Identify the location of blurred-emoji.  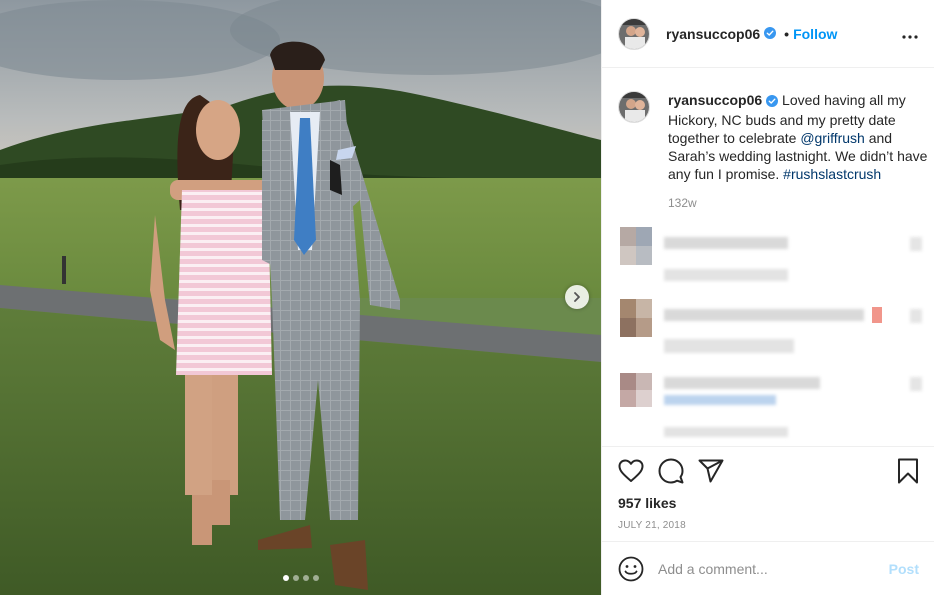
(877, 315).